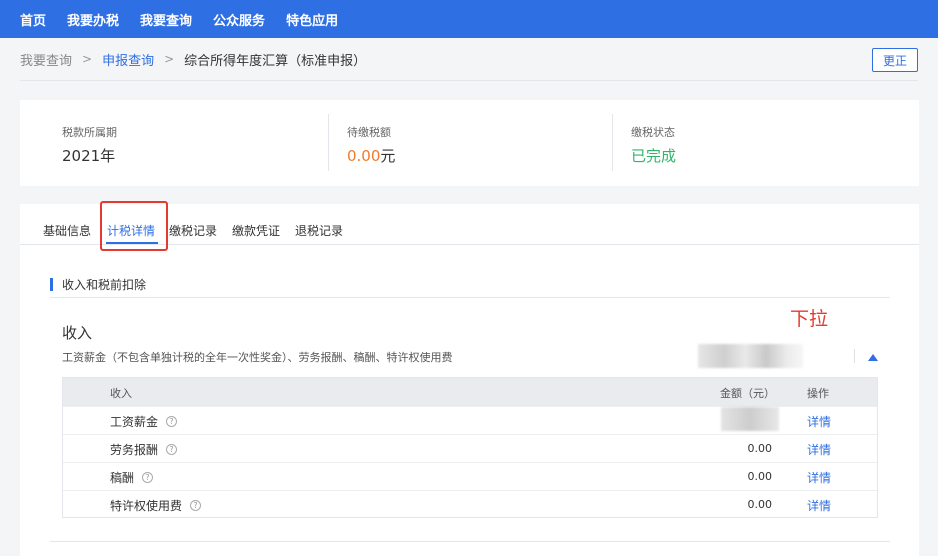  I want to click on collapse-icon, so click(873, 357).